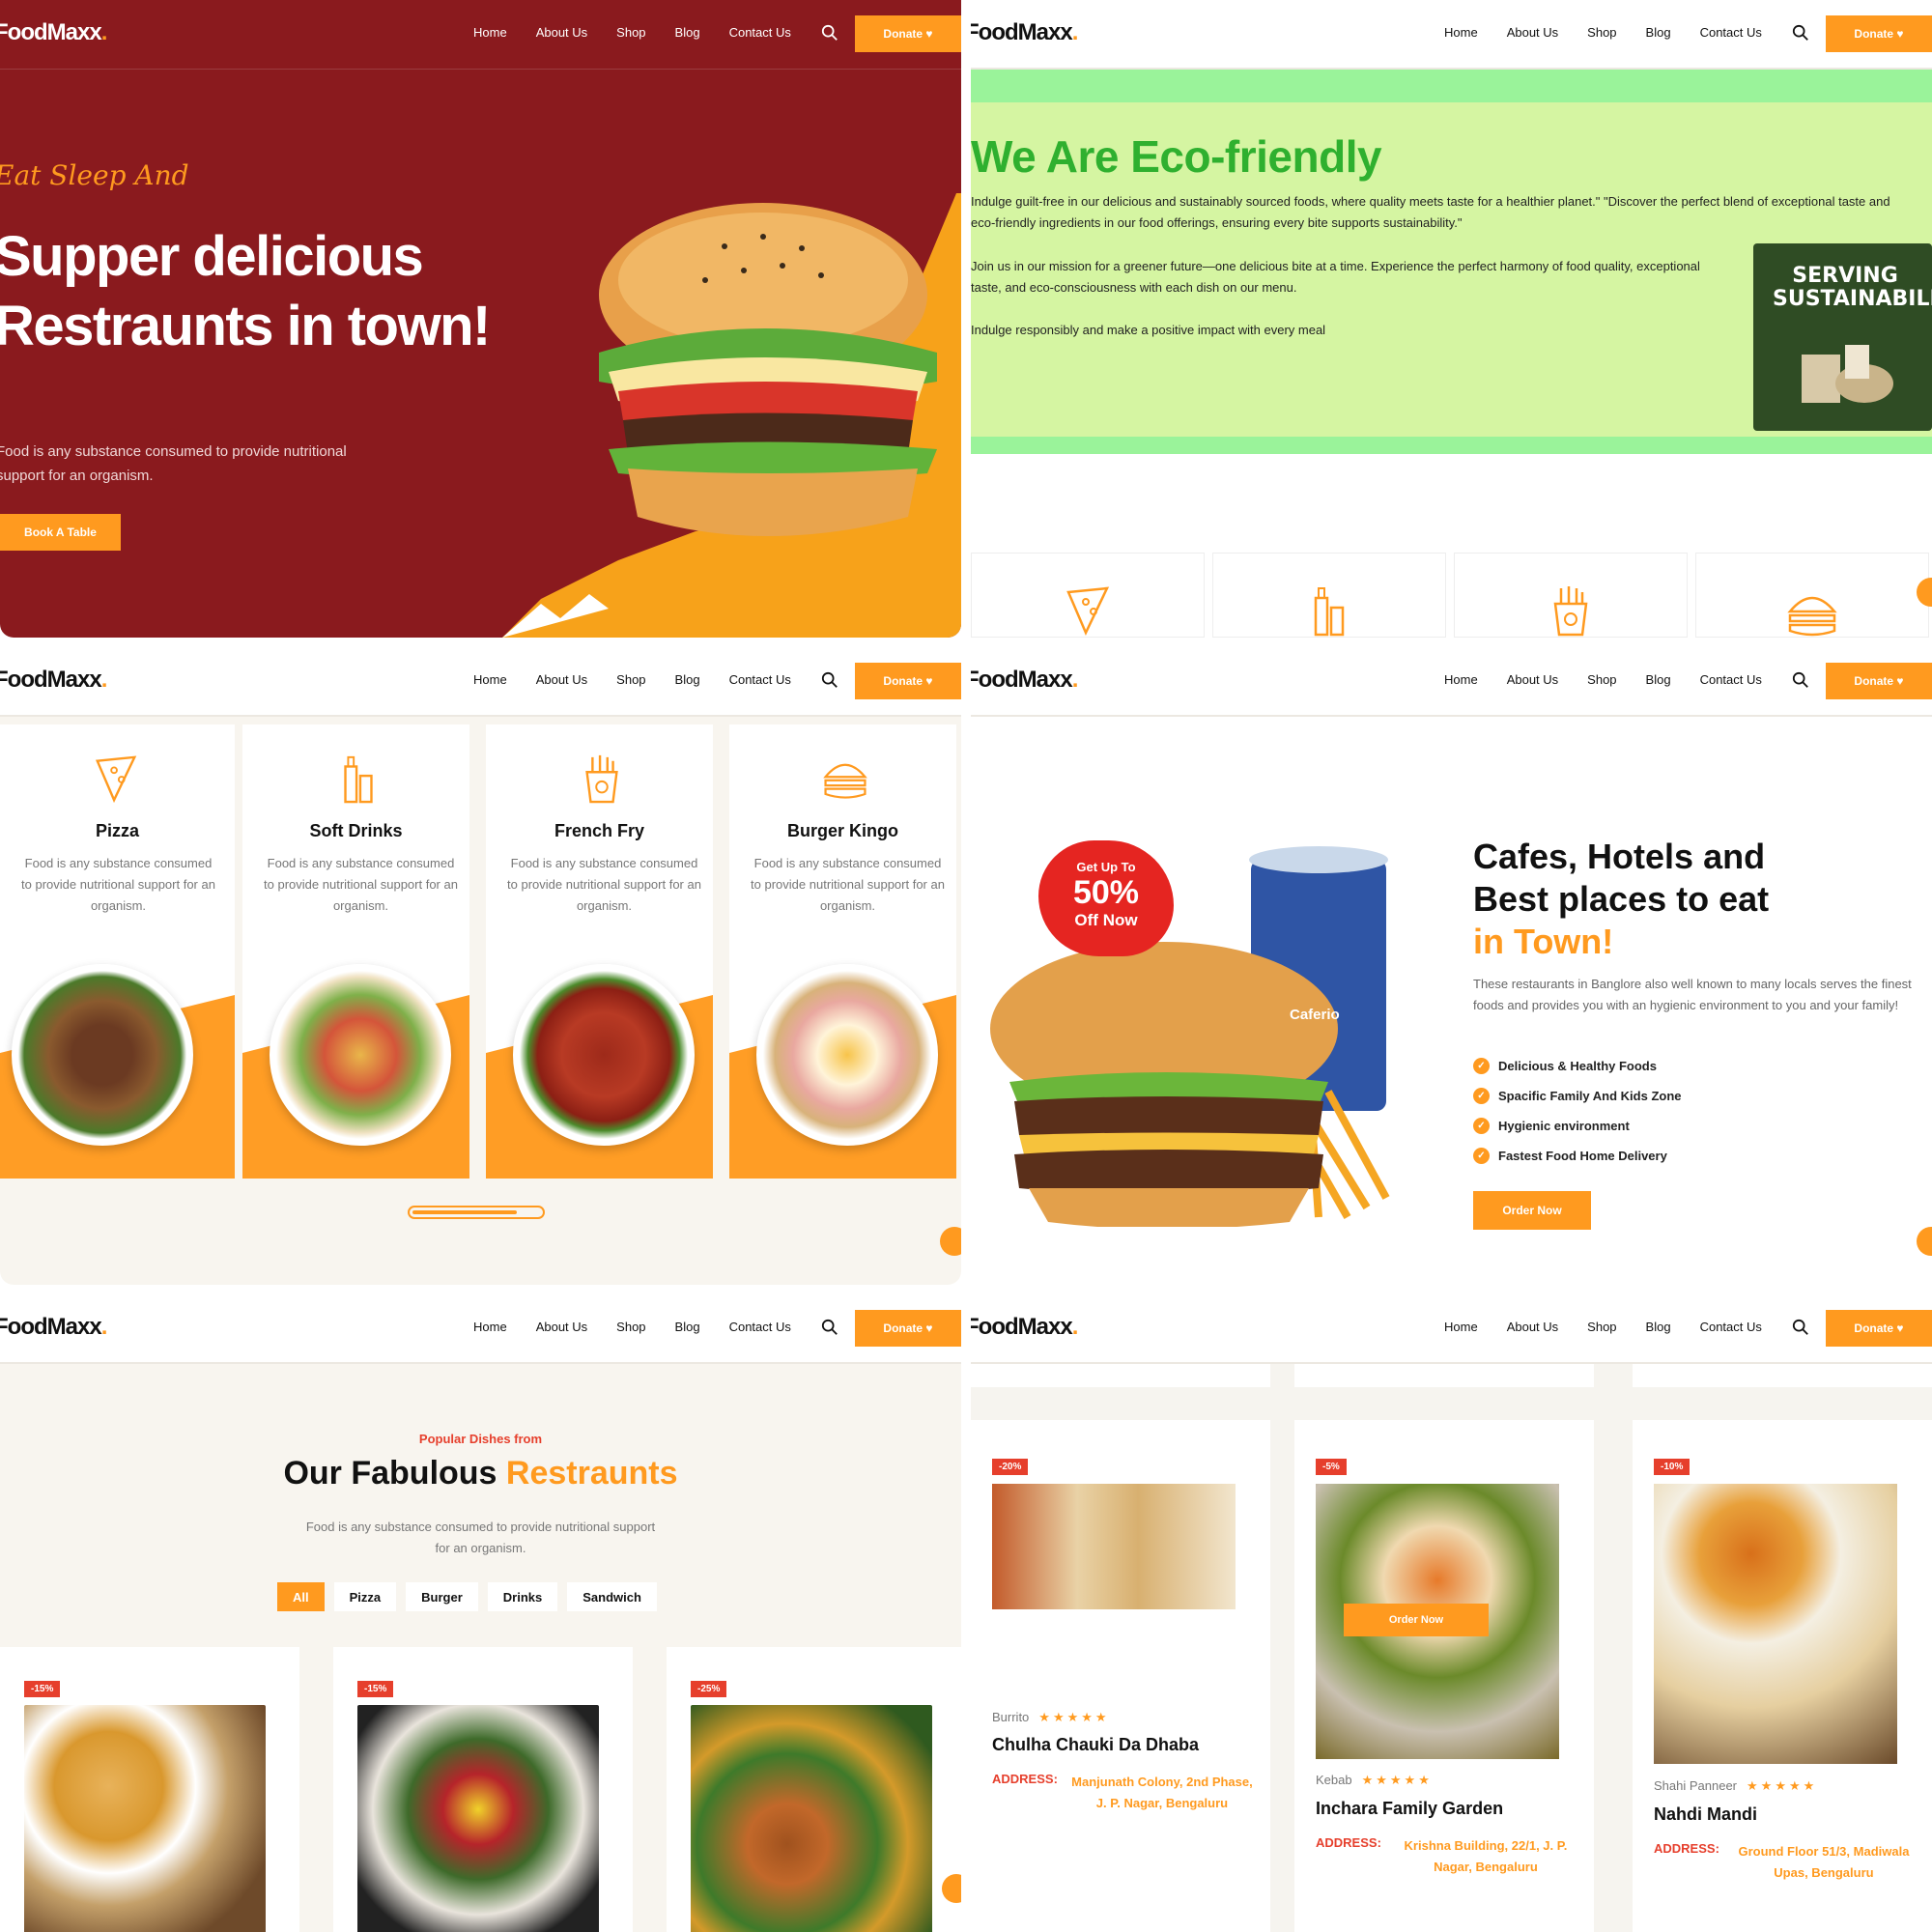 The width and height of the screenshot is (1932, 1932). Describe the element at coordinates (522, 1596) in the screenshot. I see `filter-drinks: Drinks` at that location.